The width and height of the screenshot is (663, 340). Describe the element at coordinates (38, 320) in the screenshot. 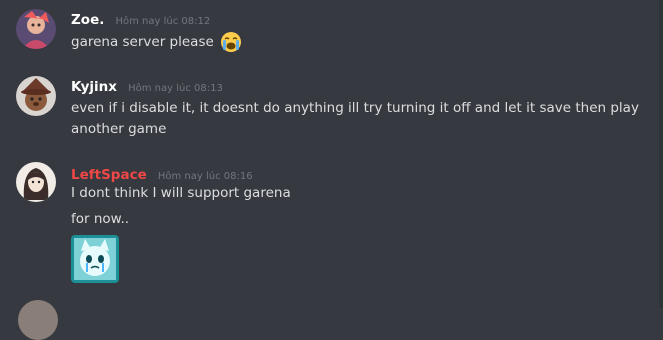

I see `avatar-next-message` at that location.